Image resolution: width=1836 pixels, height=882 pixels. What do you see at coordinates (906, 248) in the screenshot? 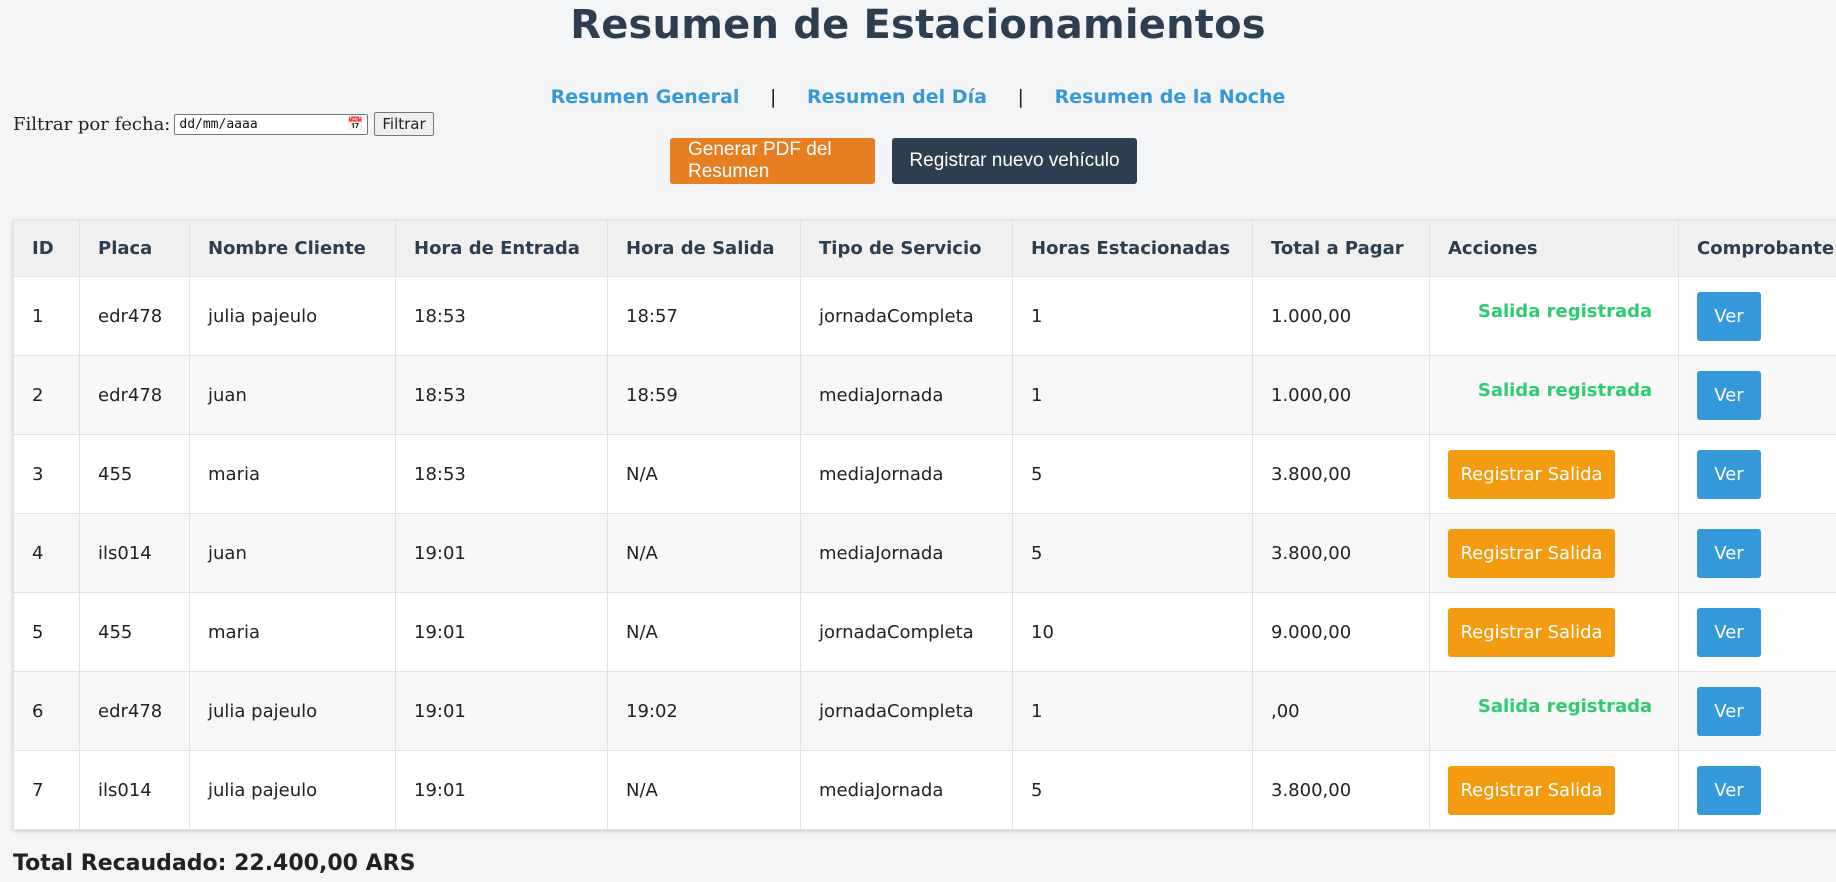
I see `header-servicio: Tipo de Servicio` at bounding box center [906, 248].